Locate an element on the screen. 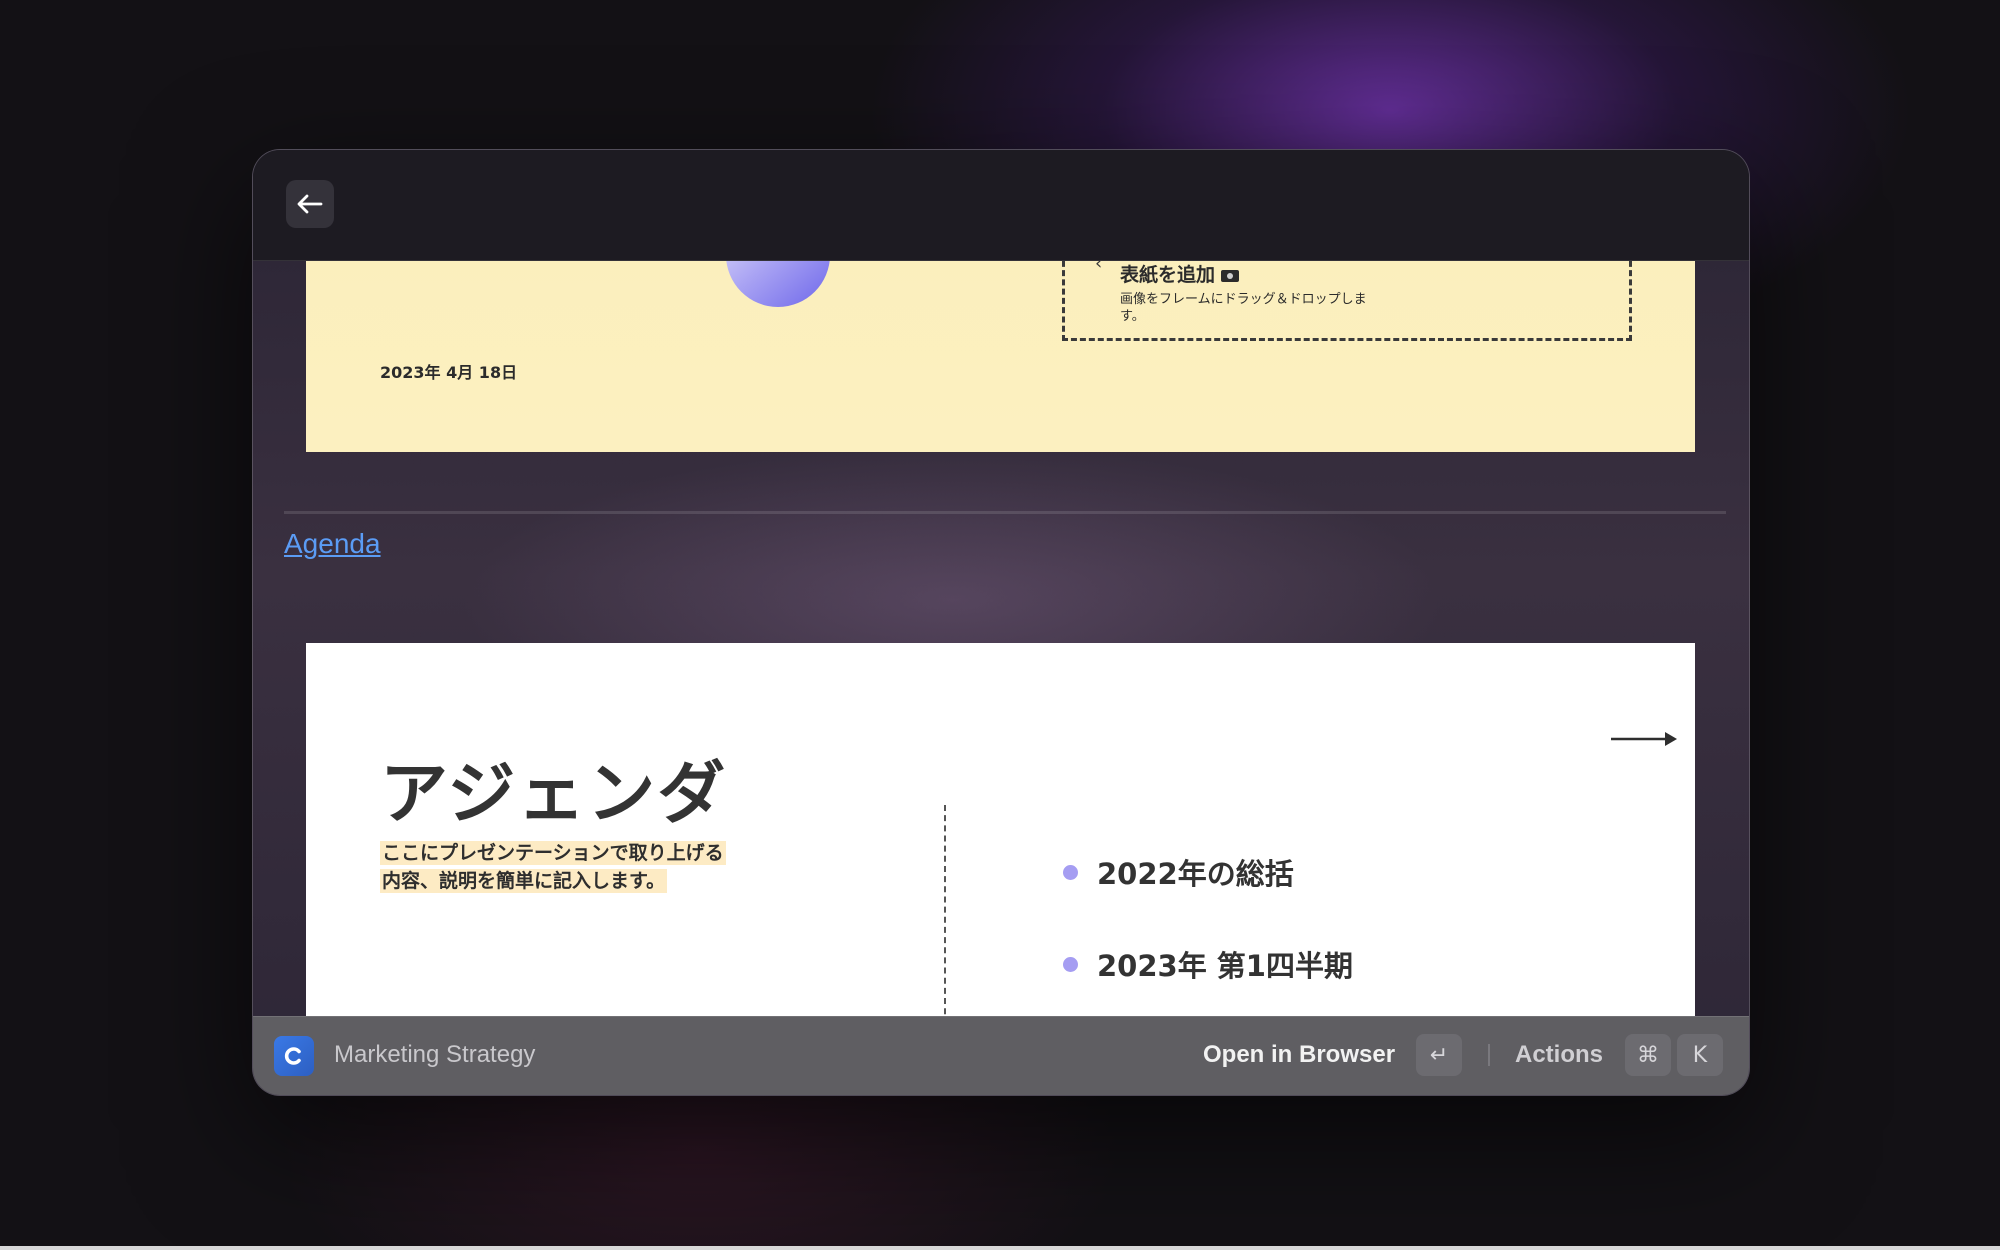  cover-image-dropzone: ‹ 表紙を追加 画像をフレームにドラッグ＆ドロップします。 is located at coordinates (1347, 301).